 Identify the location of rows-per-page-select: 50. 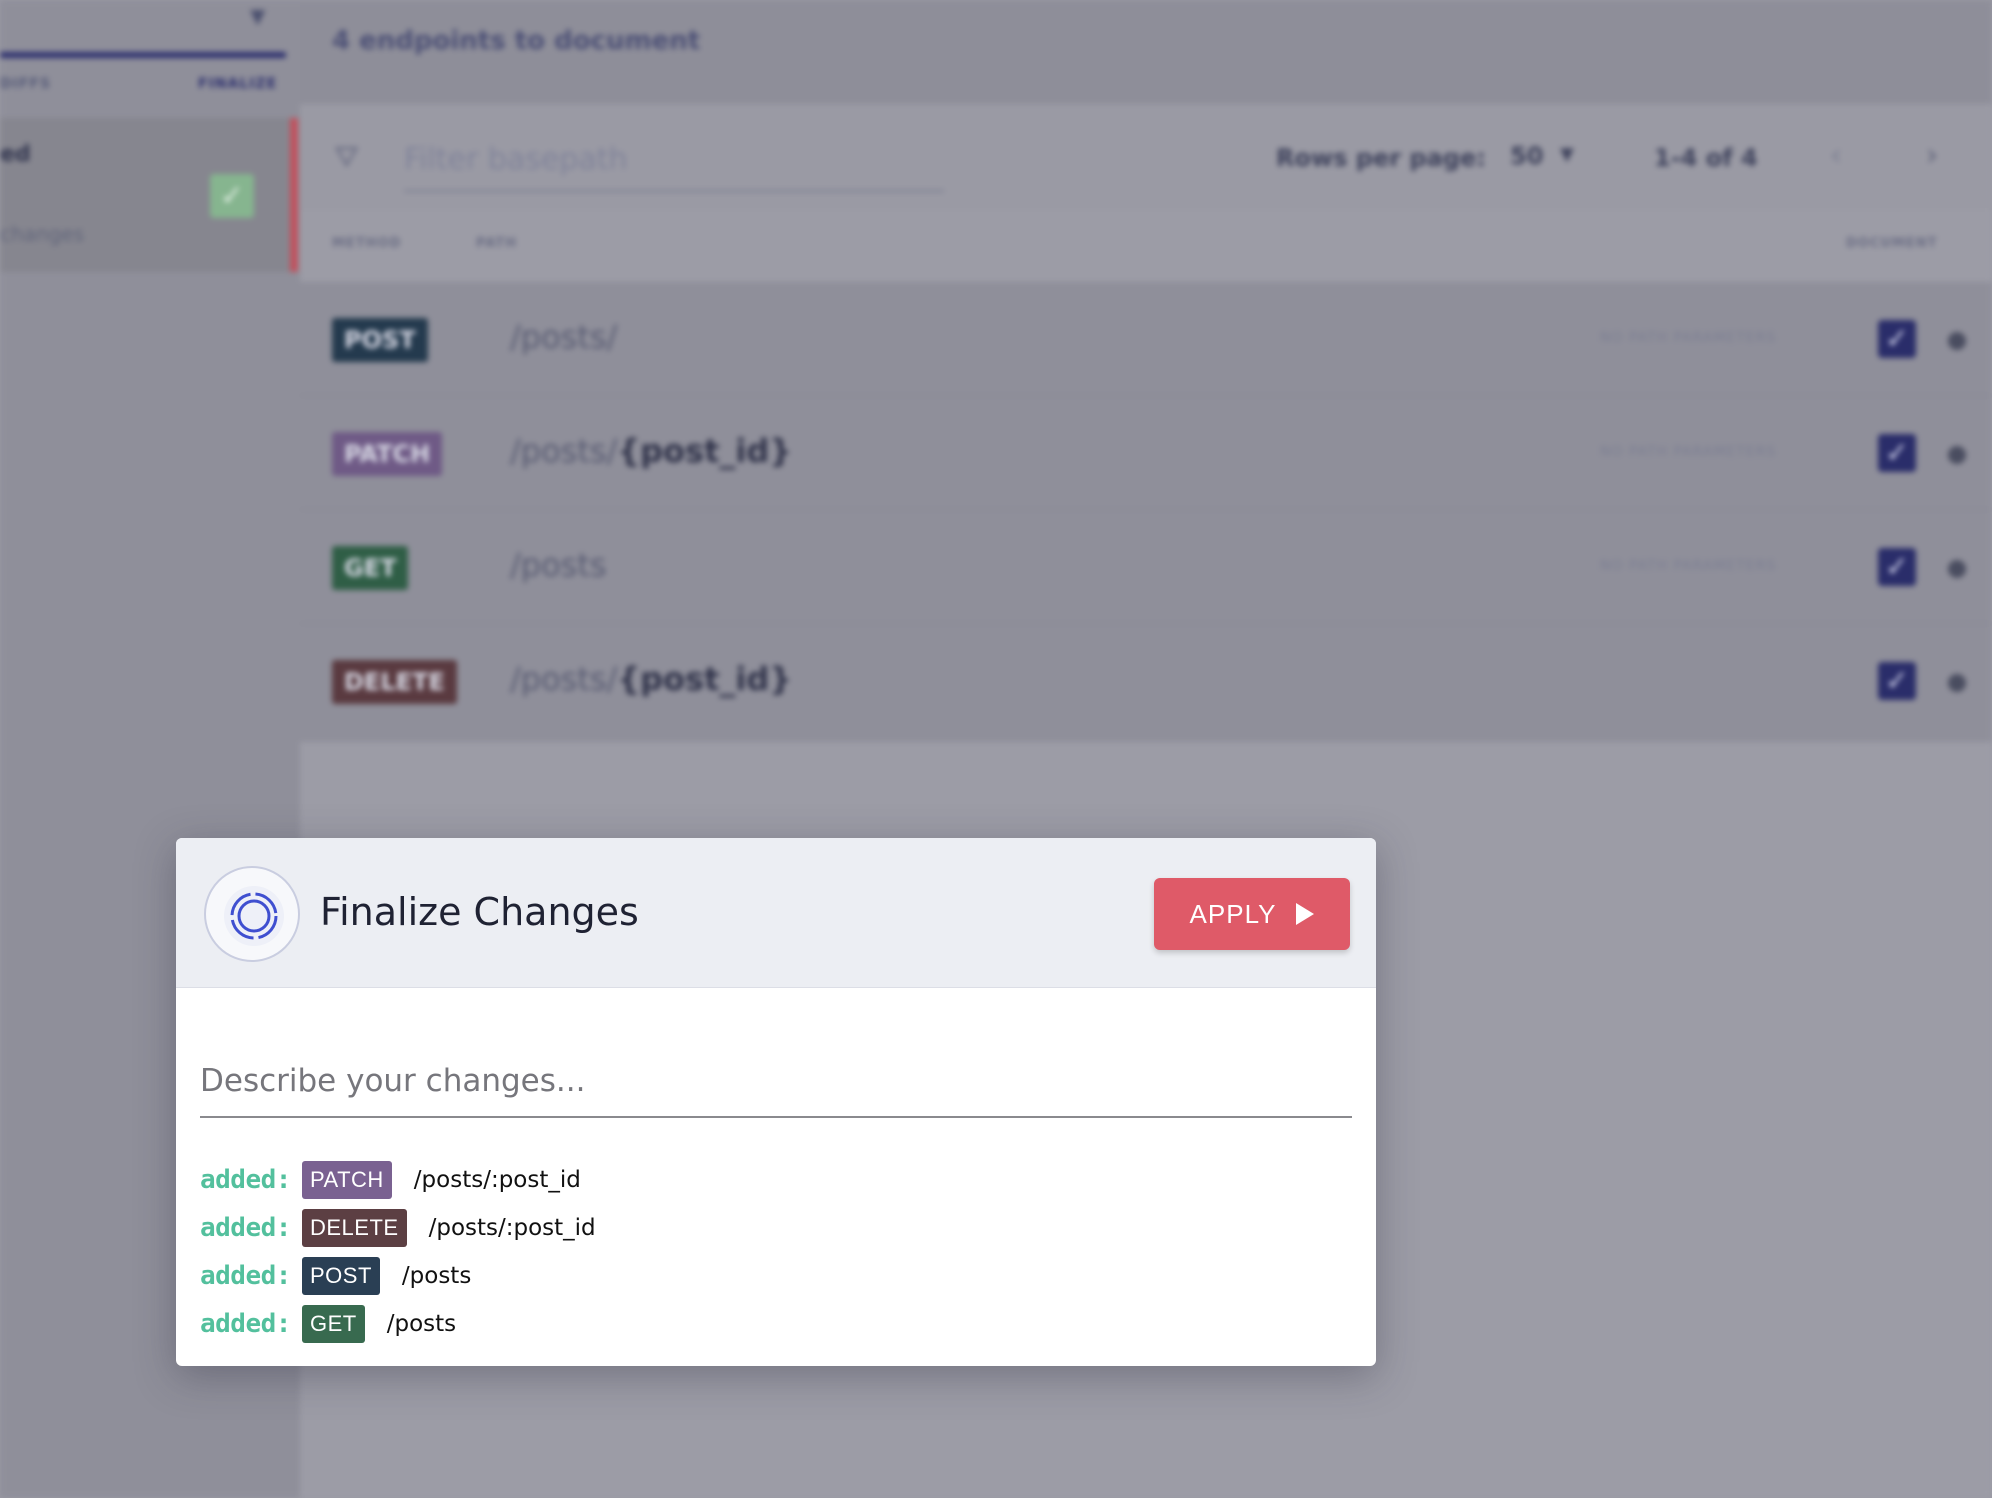
(1526, 156).